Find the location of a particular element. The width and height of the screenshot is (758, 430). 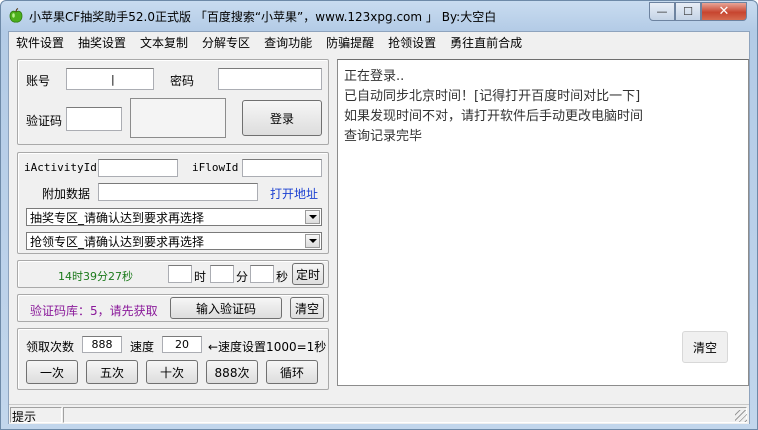

status-bar: 提示 is located at coordinates (379, 414).